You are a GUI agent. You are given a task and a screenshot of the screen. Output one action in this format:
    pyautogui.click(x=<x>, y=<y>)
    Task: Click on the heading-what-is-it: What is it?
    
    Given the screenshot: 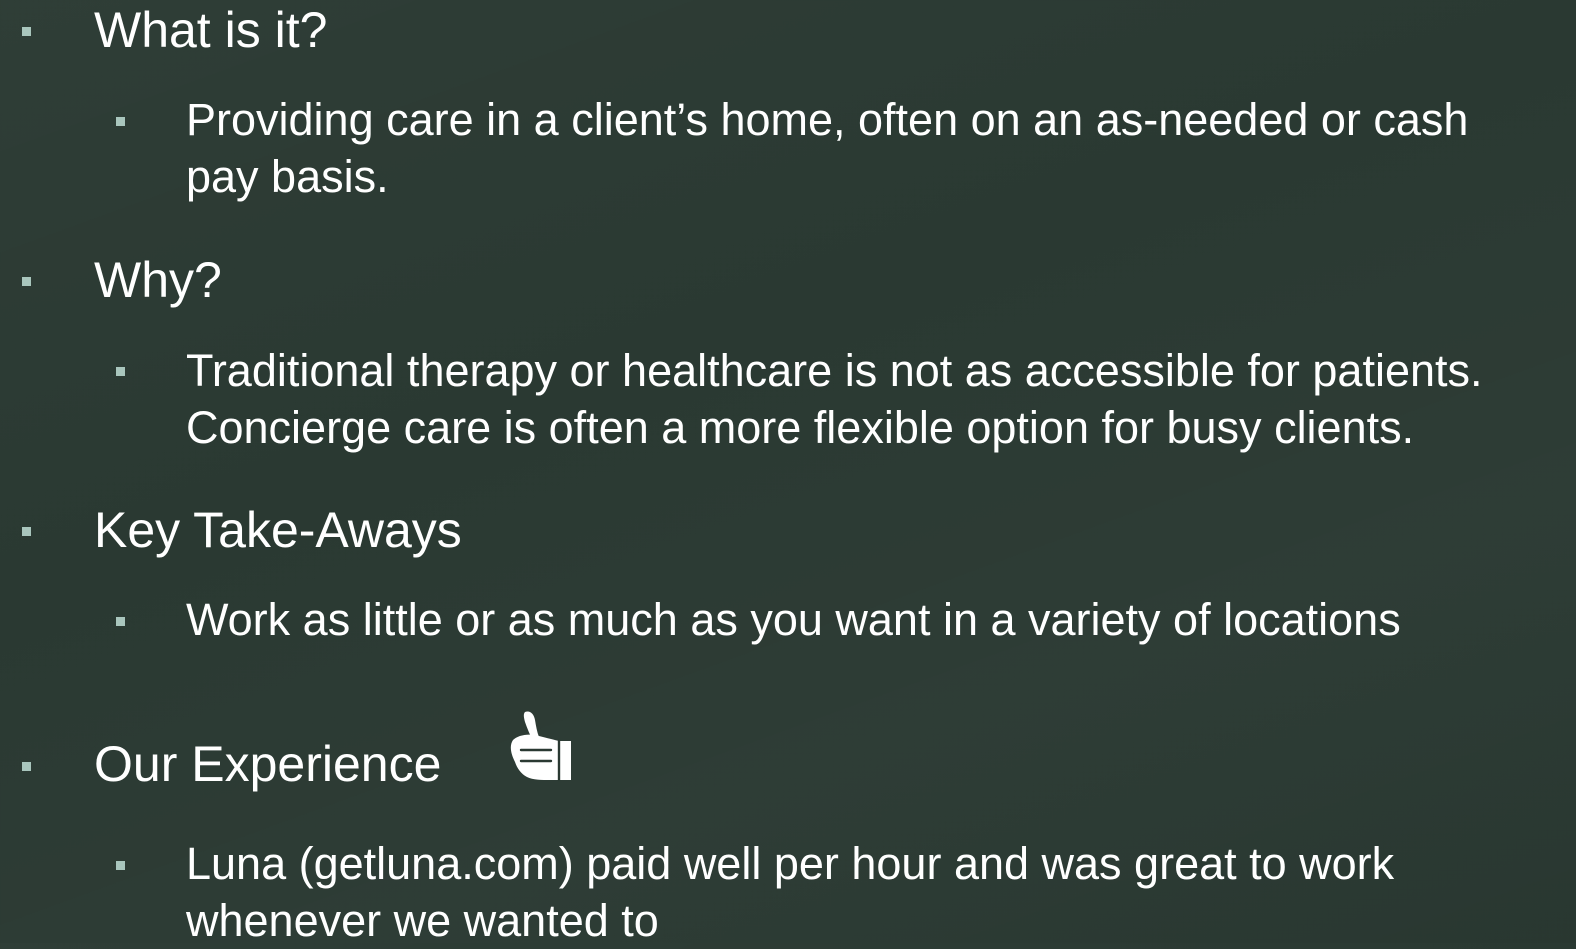 What is the action you would take?
    pyautogui.click(x=211, y=30)
    